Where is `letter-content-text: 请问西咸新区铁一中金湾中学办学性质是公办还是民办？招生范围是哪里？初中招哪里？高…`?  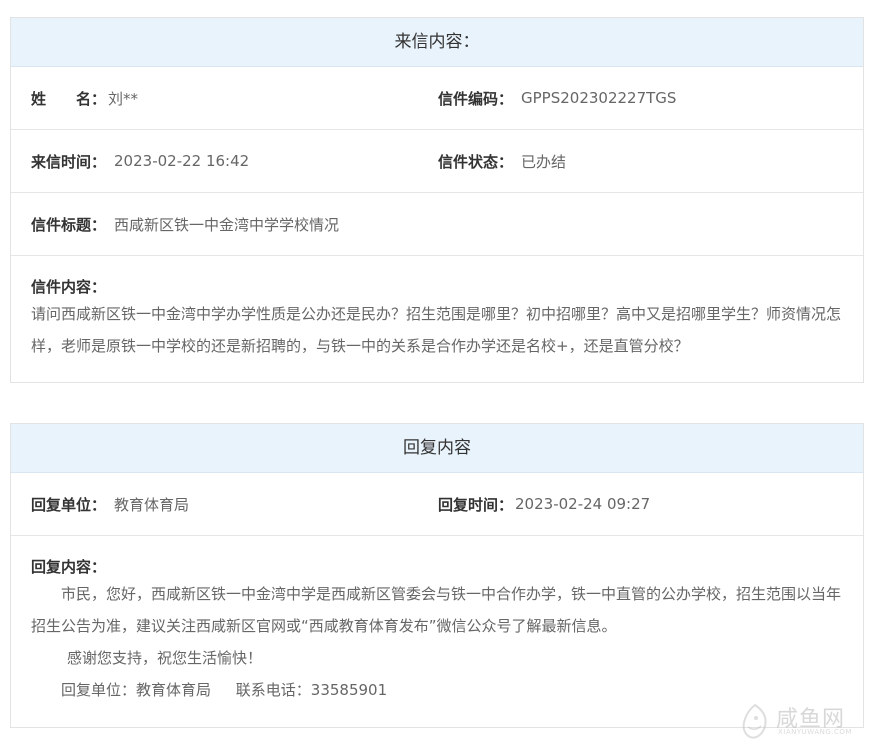 letter-content-text: 请问西咸新区铁一中金湾中学办学性质是公办还是民办？招生范围是哪里？初中招哪里？高… is located at coordinates (436, 330).